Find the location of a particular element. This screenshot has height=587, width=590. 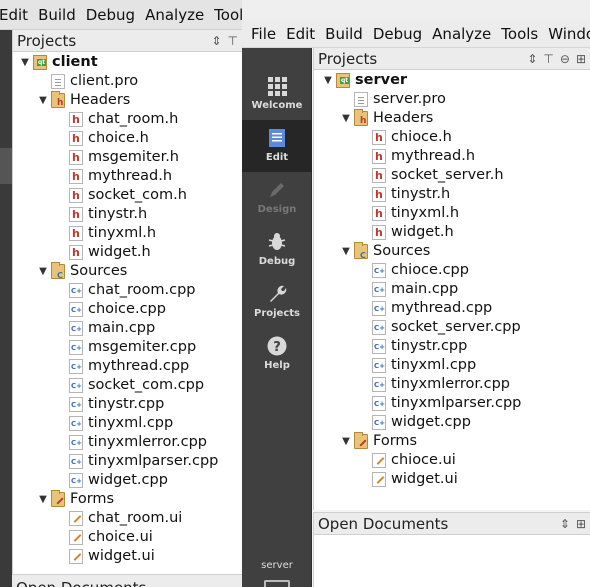

mode-edit: Edit is located at coordinates (277, 146).